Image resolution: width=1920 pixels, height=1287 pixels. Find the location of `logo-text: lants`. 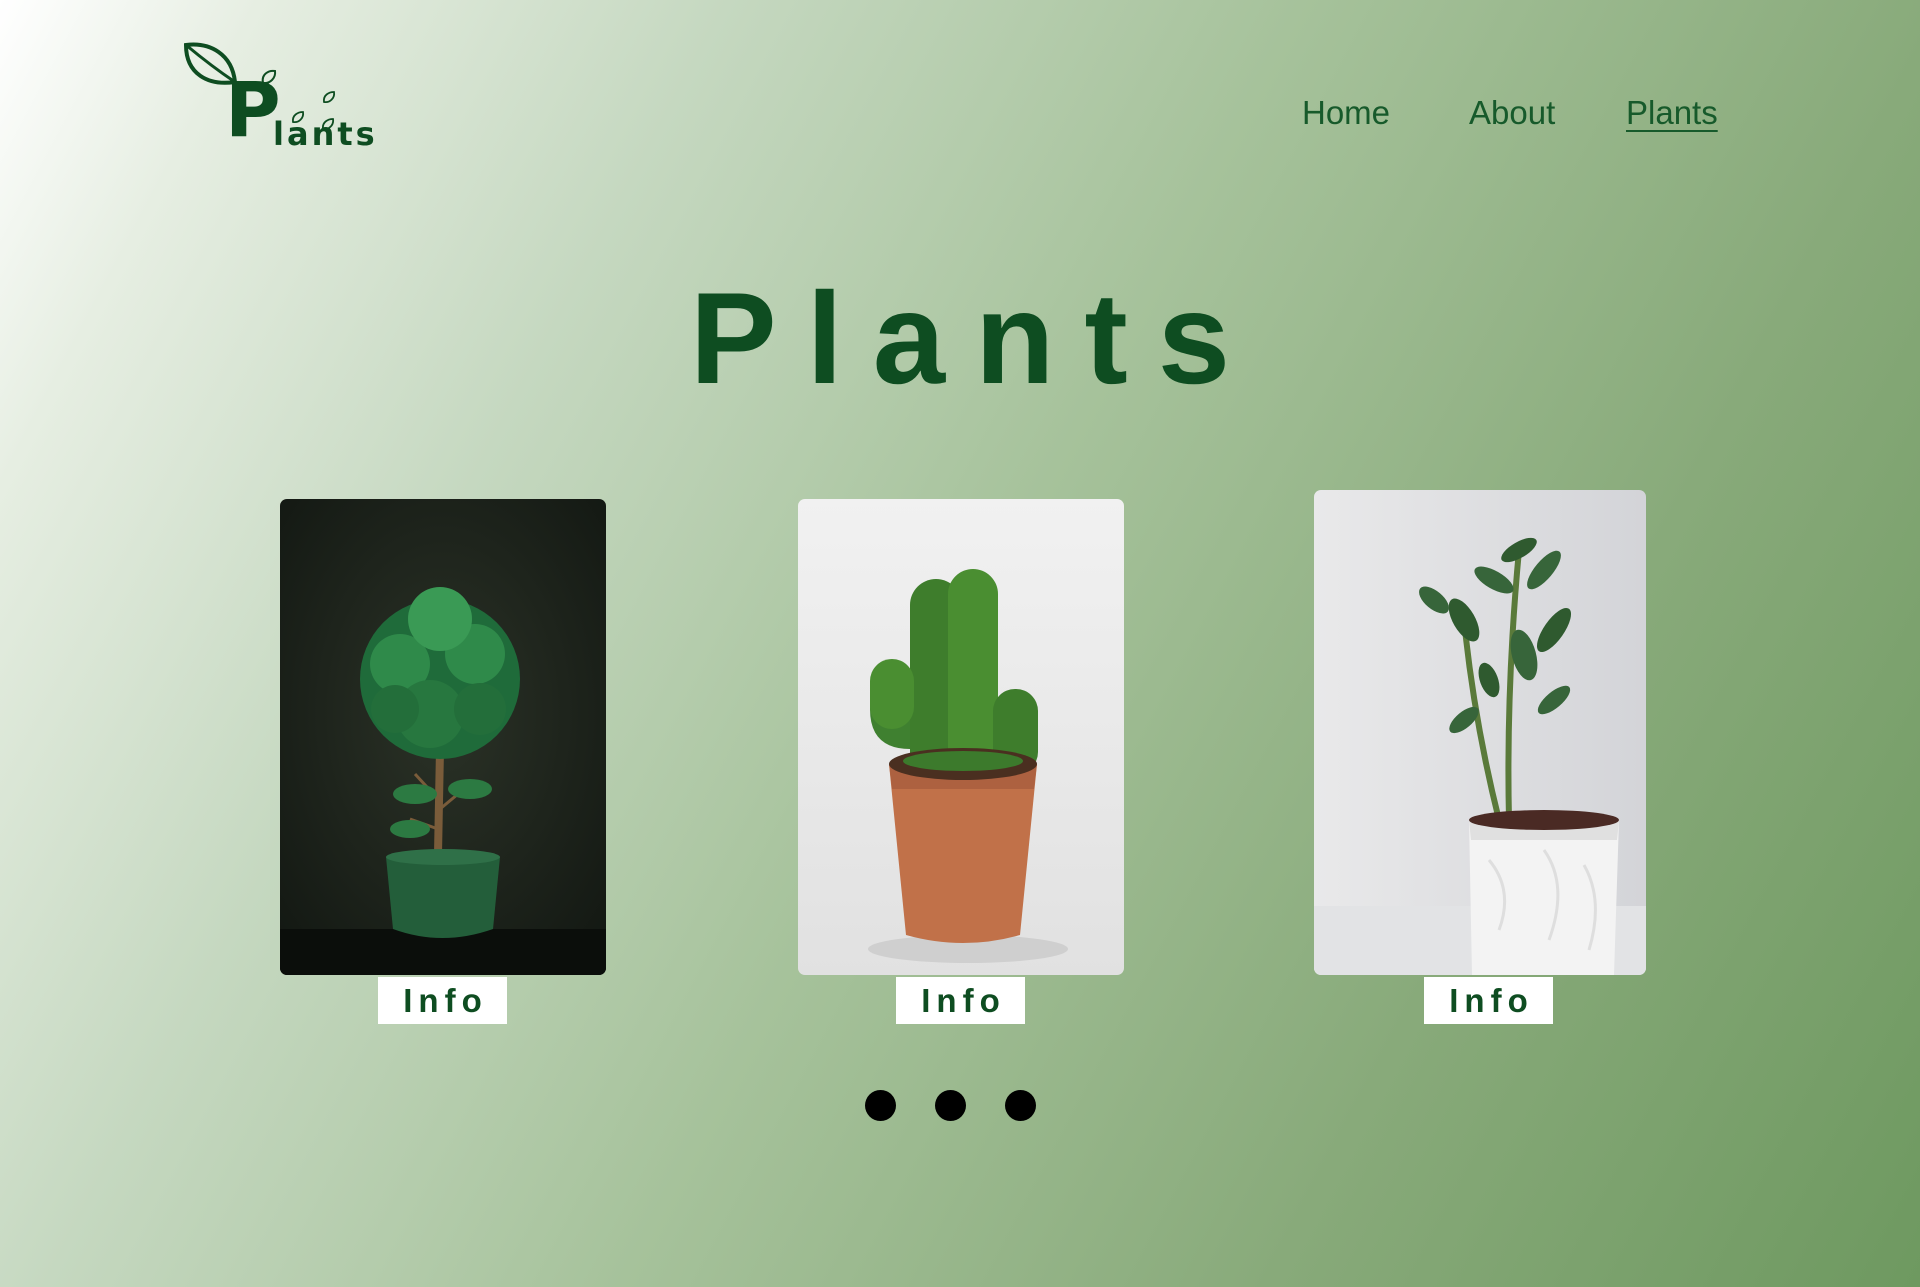

logo-text: lants is located at coordinates (325, 134).